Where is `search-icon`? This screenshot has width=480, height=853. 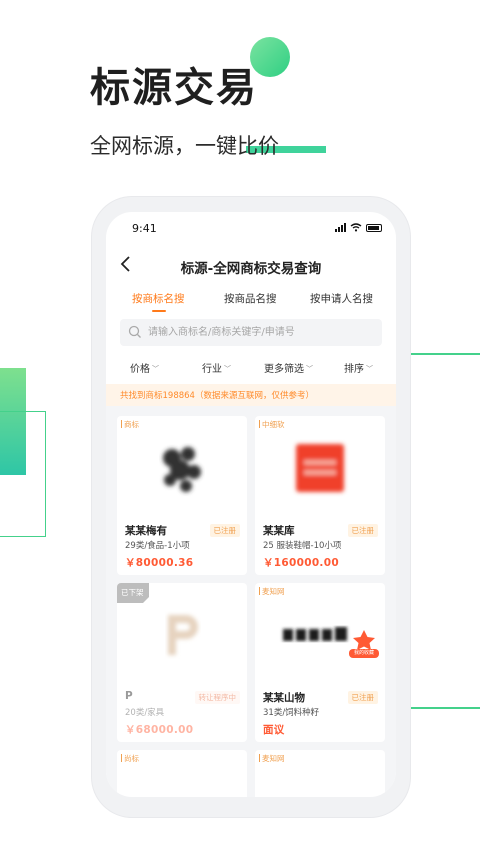 search-icon is located at coordinates (134, 331).